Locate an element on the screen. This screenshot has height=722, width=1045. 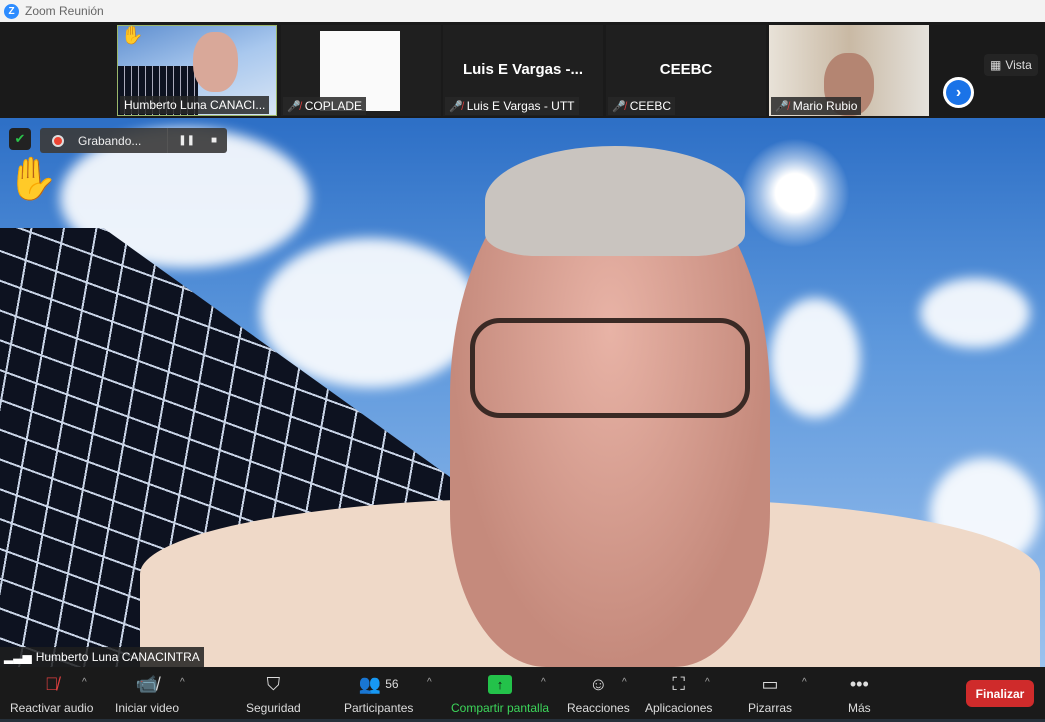
reactions-options-caret: ^ is located at coordinates (624, 682).